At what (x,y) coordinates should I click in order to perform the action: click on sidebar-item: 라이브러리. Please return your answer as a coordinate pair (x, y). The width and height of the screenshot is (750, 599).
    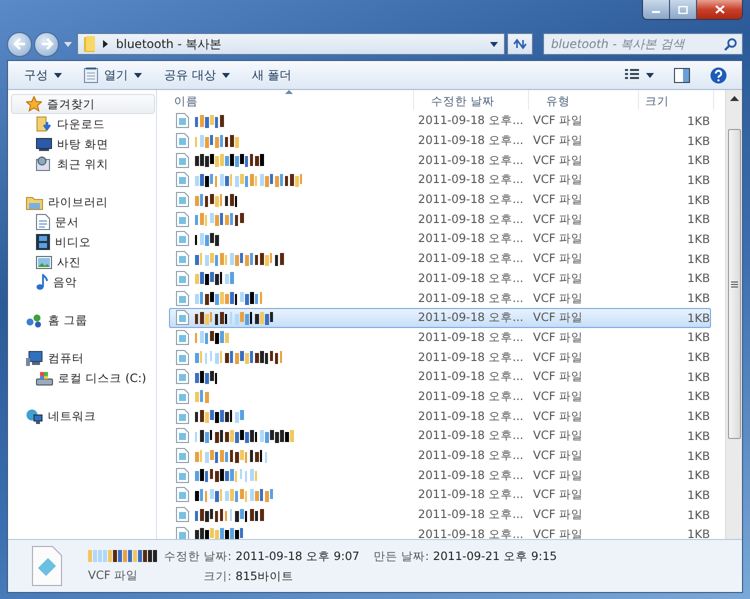
    Looking at the image, I should click on (83, 202).